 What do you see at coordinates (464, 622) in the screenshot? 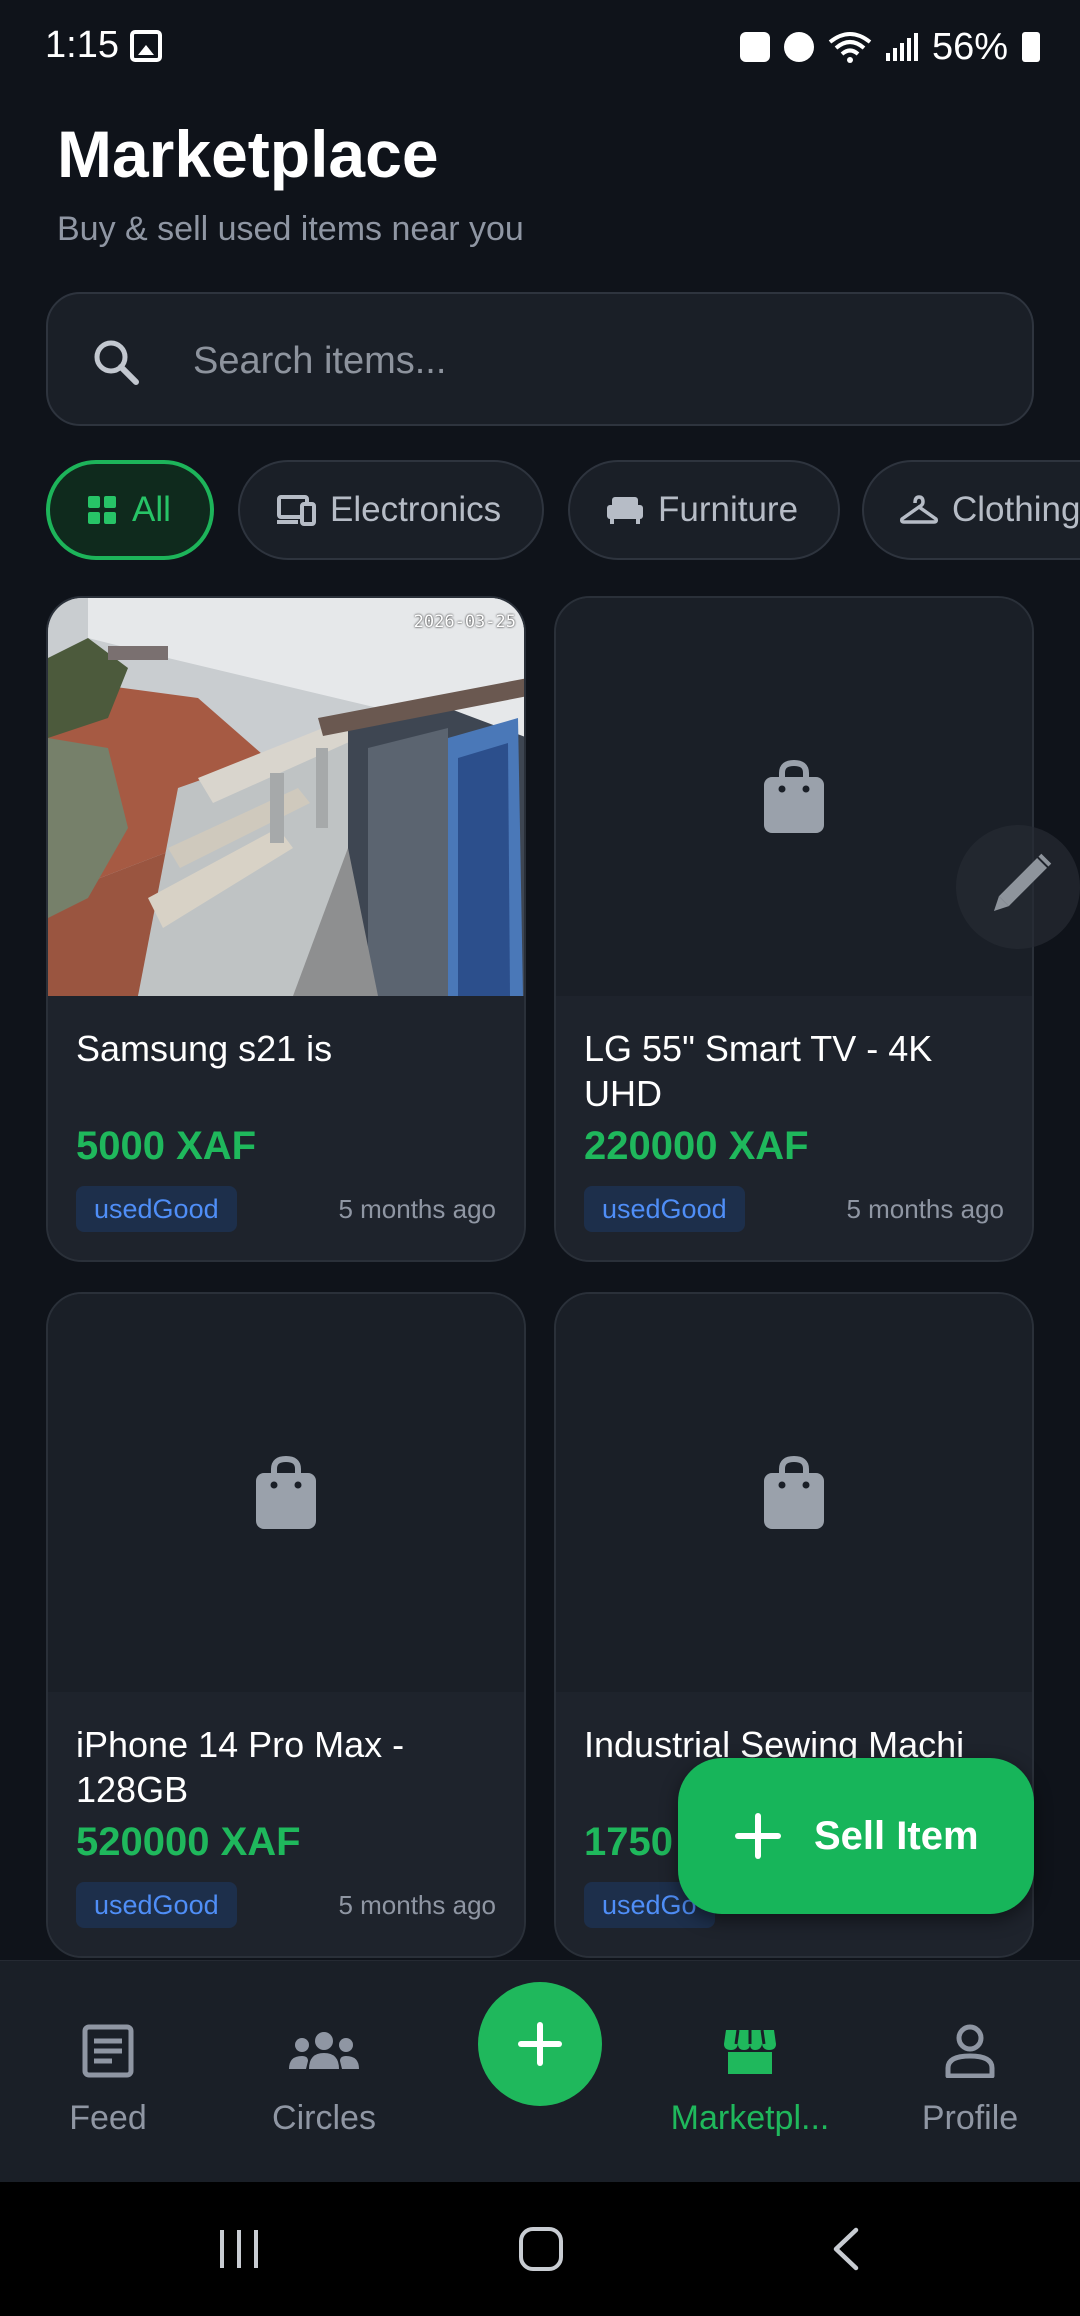
I see `photo-timestamp: 2026-03-25` at bounding box center [464, 622].